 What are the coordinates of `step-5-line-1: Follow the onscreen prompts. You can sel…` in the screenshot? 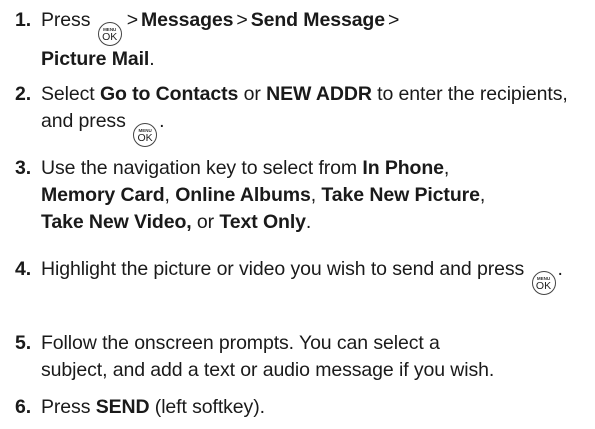 It's located at (240, 343).